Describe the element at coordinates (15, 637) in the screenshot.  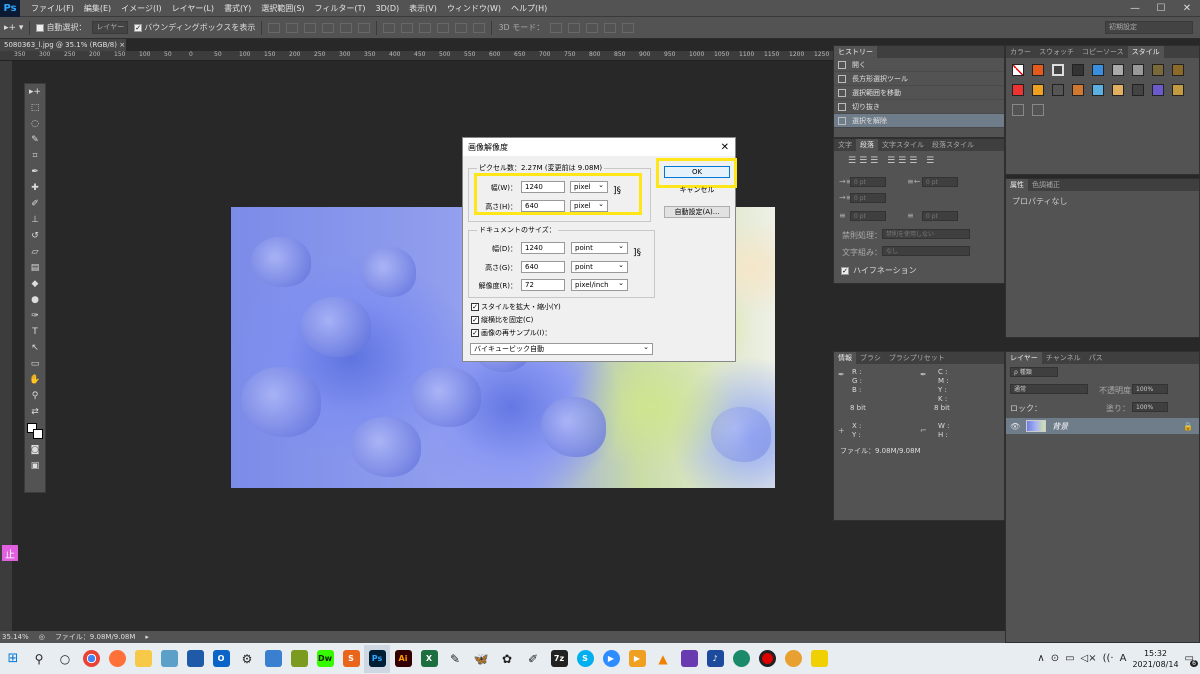
I see `zoom-level: 35.14%` at that location.